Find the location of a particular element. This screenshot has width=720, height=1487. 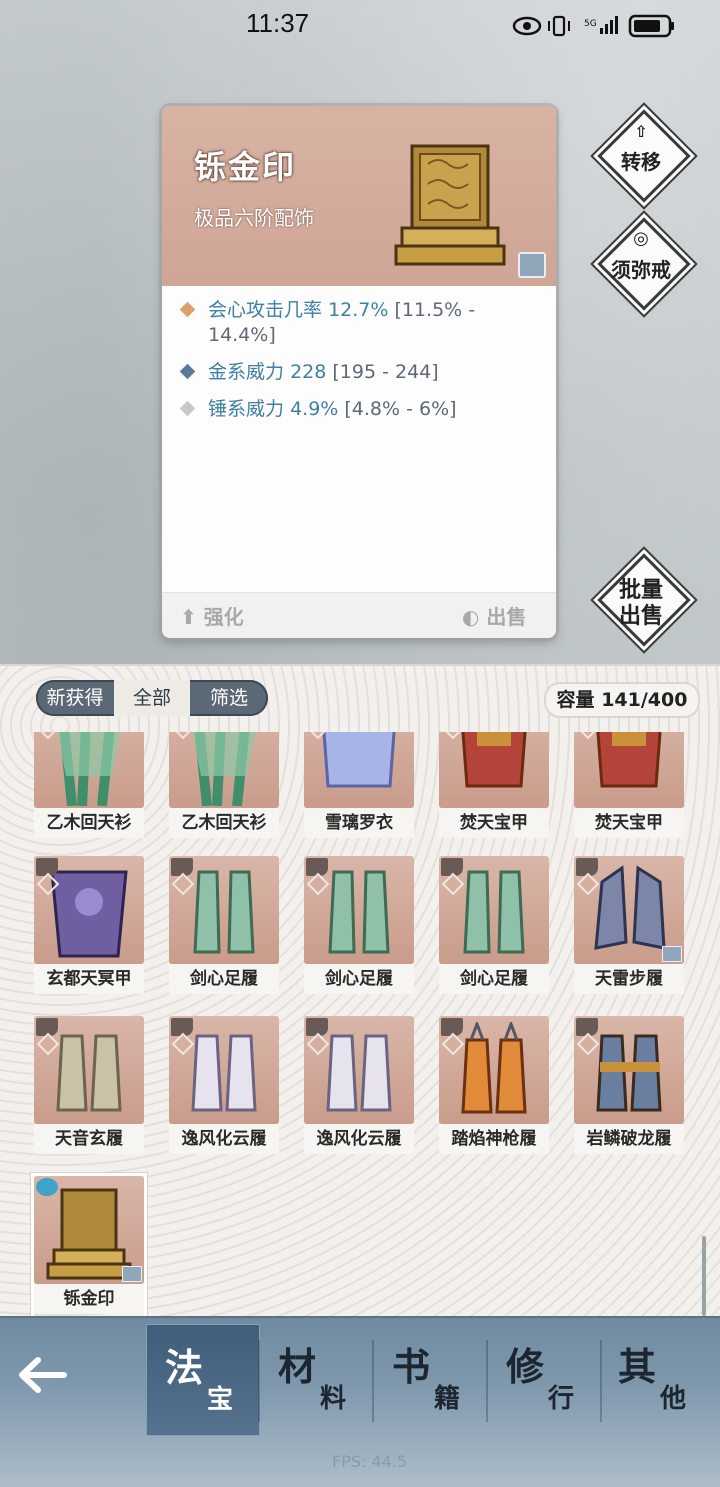

capacity-badge: 容量 141/400 is located at coordinates (622, 700).